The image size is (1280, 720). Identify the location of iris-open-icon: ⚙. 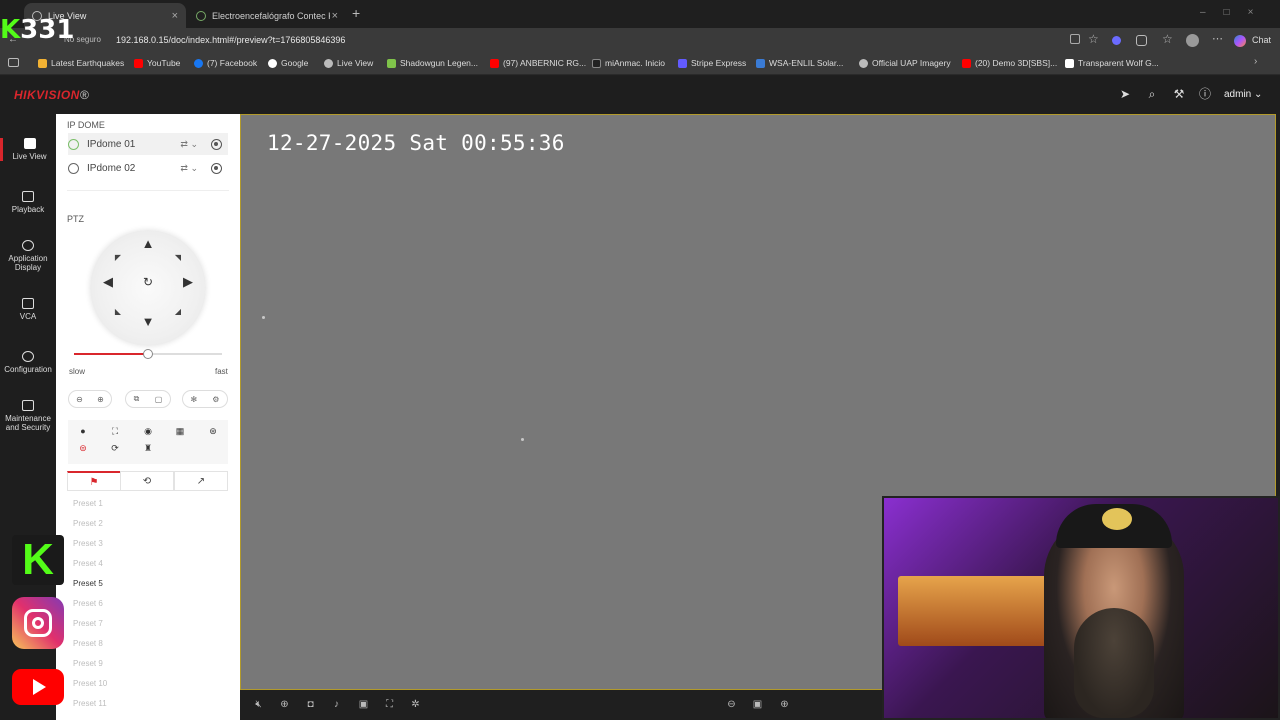
(215, 399).